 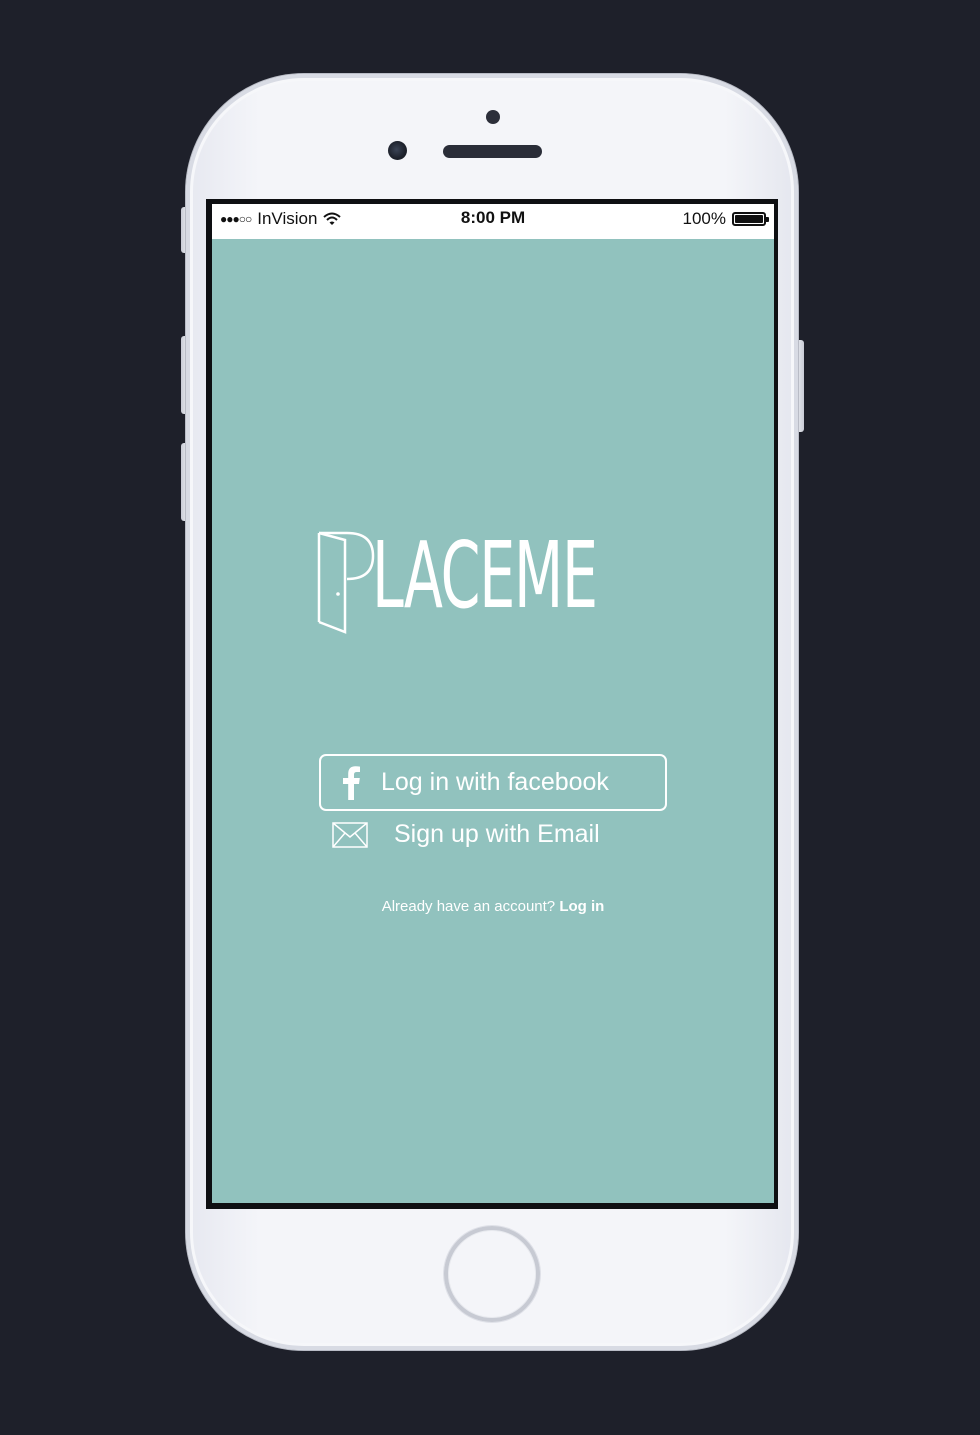 I want to click on facebook-login-label: Log in with facebook, so click(x=495, y=782).